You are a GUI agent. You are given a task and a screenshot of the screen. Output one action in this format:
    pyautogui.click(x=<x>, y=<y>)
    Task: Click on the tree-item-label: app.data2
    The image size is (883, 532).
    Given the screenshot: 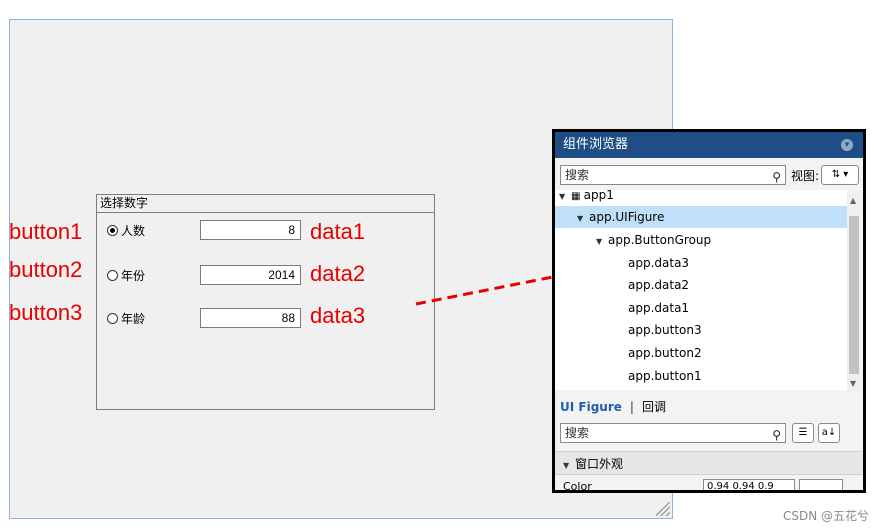 What is the action you would take?
    pyautogui.click(x=659, y=285)
    